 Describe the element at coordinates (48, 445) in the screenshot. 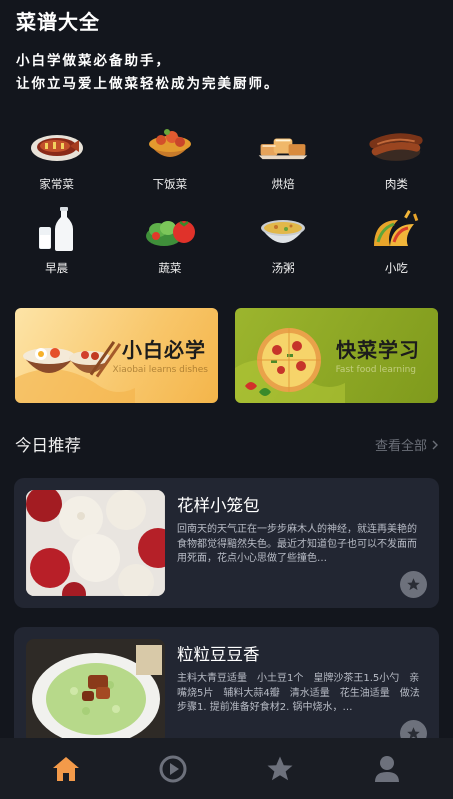

I see `section-title: 今日推荐` at that location.